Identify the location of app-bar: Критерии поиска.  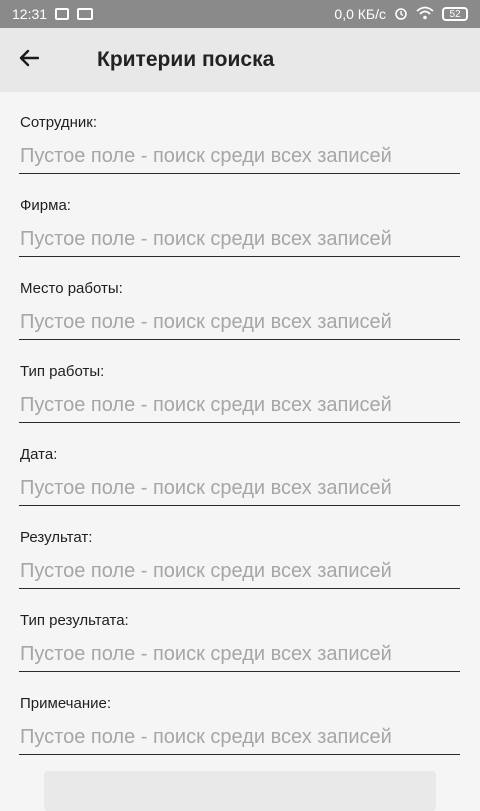
(240, 60).